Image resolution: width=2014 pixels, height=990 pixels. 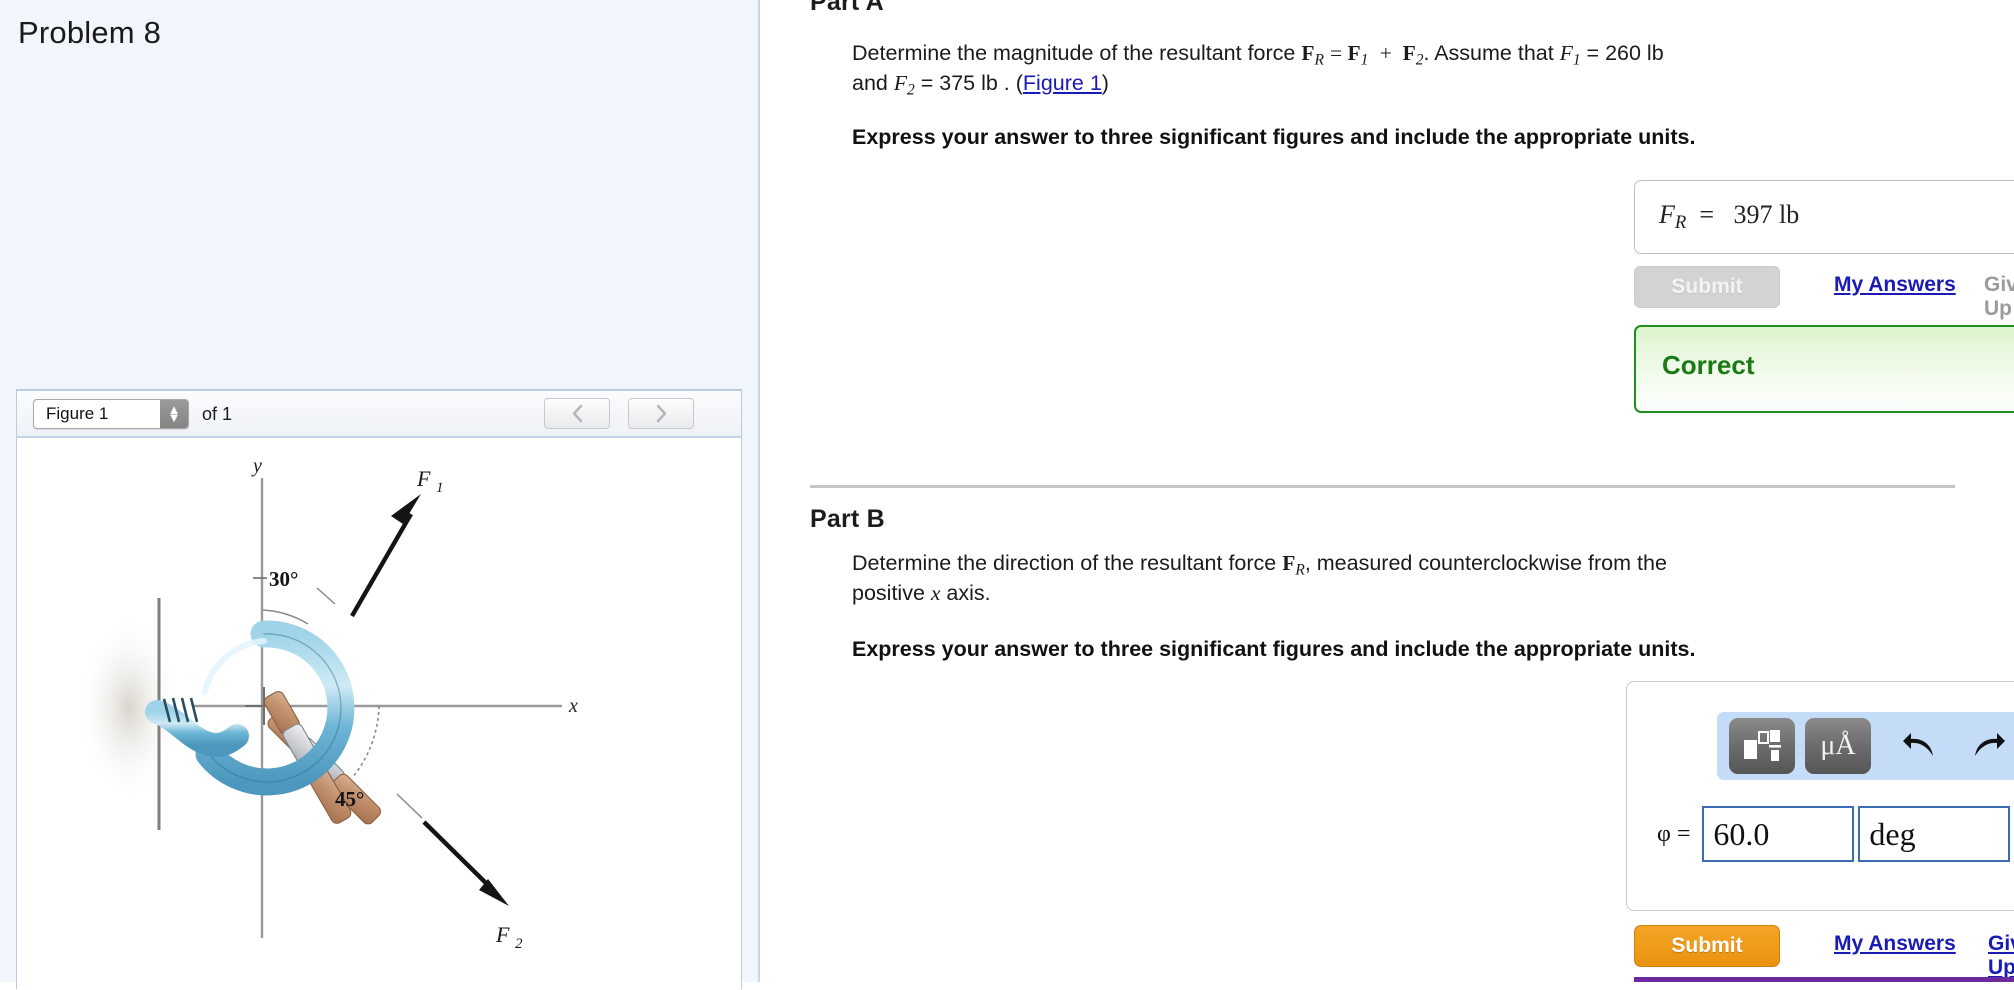 I want to click on figure-count-label: of 1, so click(x=217, y=414).